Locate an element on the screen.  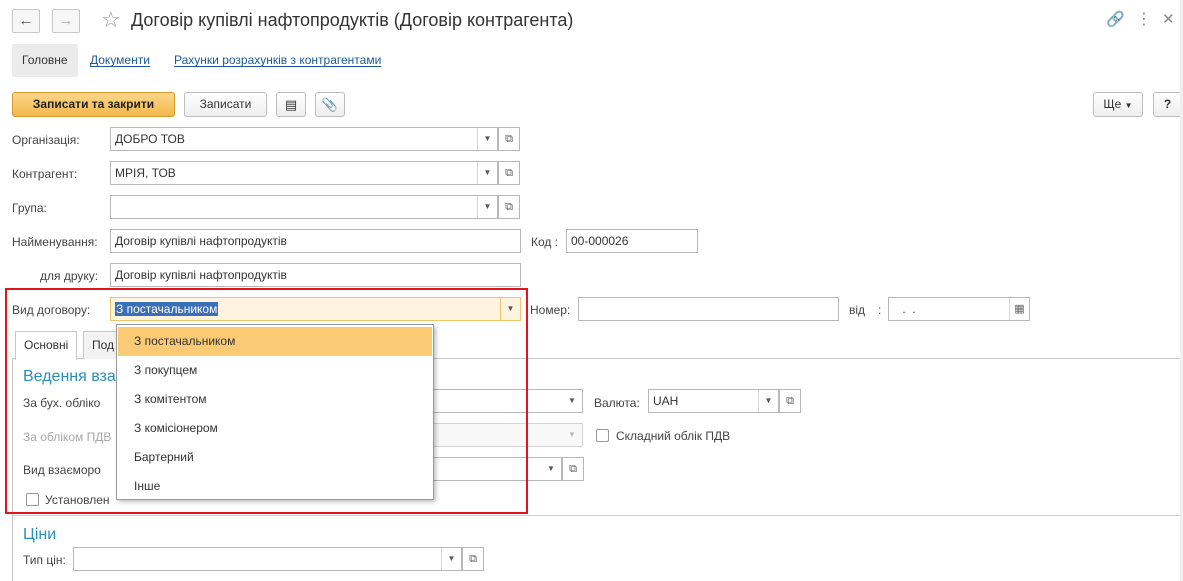
date-label: від is located at coordinates (857, 310).